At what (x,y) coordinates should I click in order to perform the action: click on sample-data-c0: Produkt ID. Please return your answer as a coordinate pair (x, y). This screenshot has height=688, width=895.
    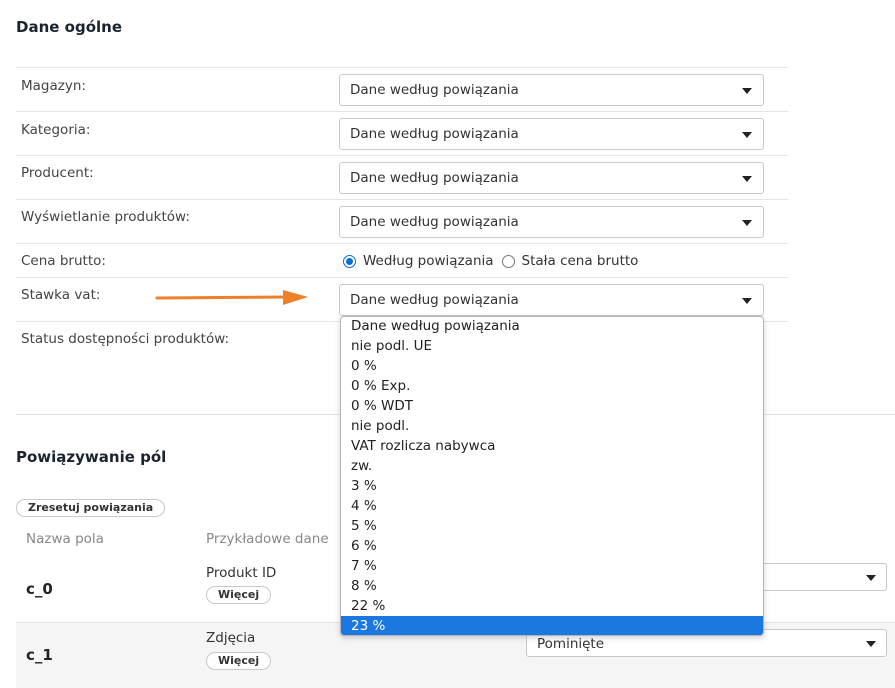
    Looking at the image, I should click on (241, 573).